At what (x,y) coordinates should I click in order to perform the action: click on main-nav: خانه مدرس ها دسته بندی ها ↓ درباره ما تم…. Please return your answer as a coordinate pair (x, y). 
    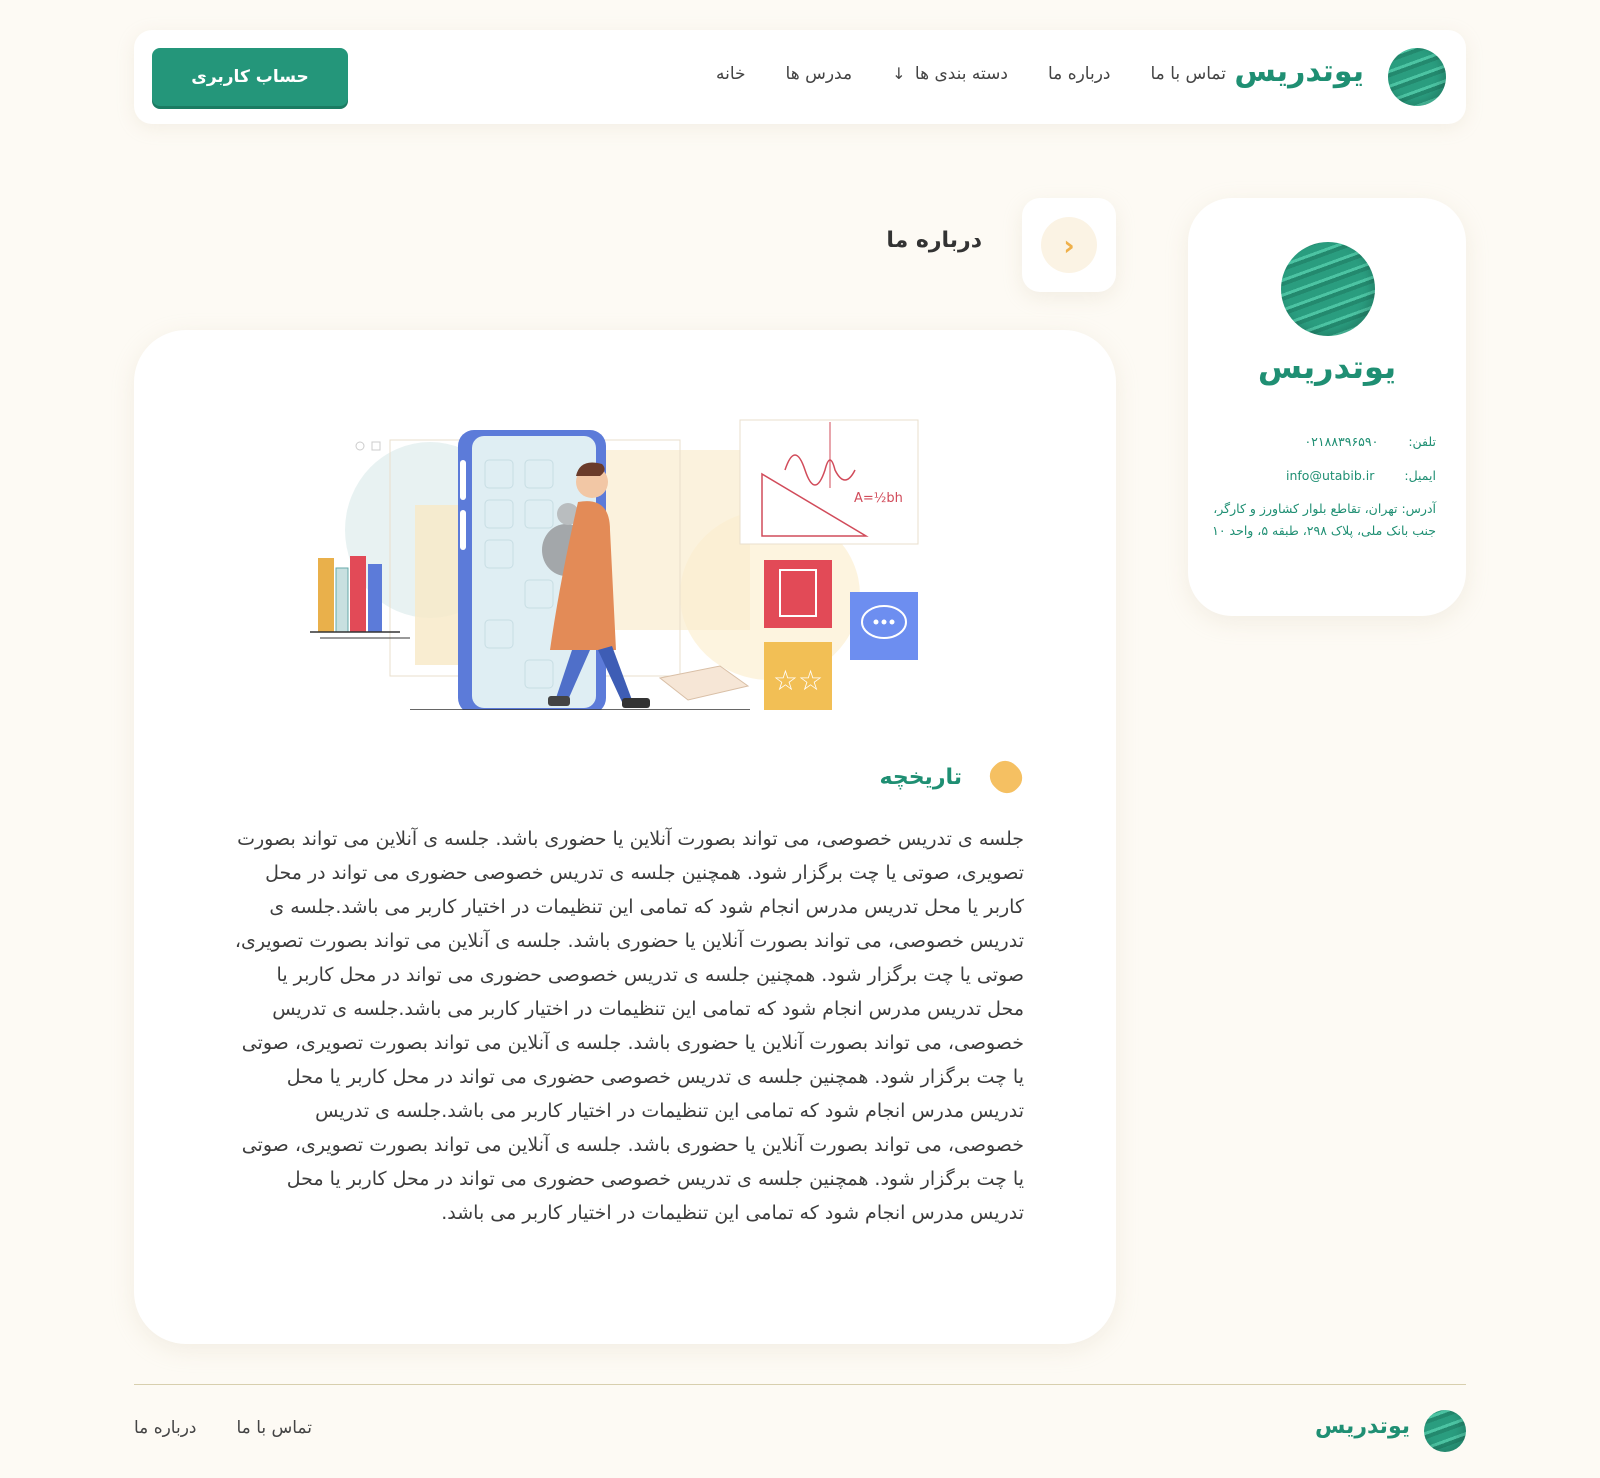
    Looking at the image, I should click on (971, 74).